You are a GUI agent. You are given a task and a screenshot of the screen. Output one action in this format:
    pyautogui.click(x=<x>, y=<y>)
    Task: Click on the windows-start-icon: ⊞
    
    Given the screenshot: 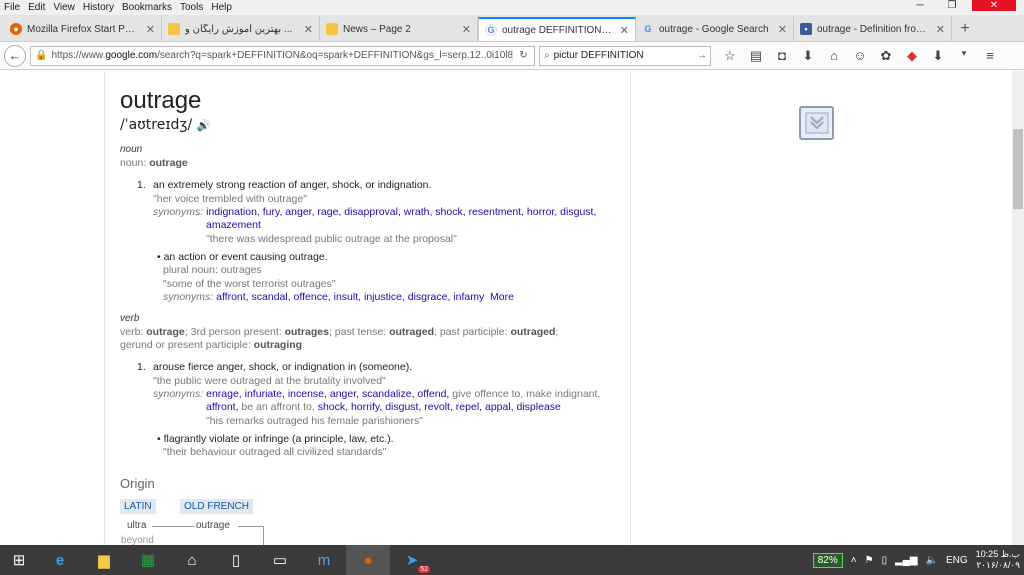 What is the action you would take?
    pyautogui.click(x=19, y=560)
    